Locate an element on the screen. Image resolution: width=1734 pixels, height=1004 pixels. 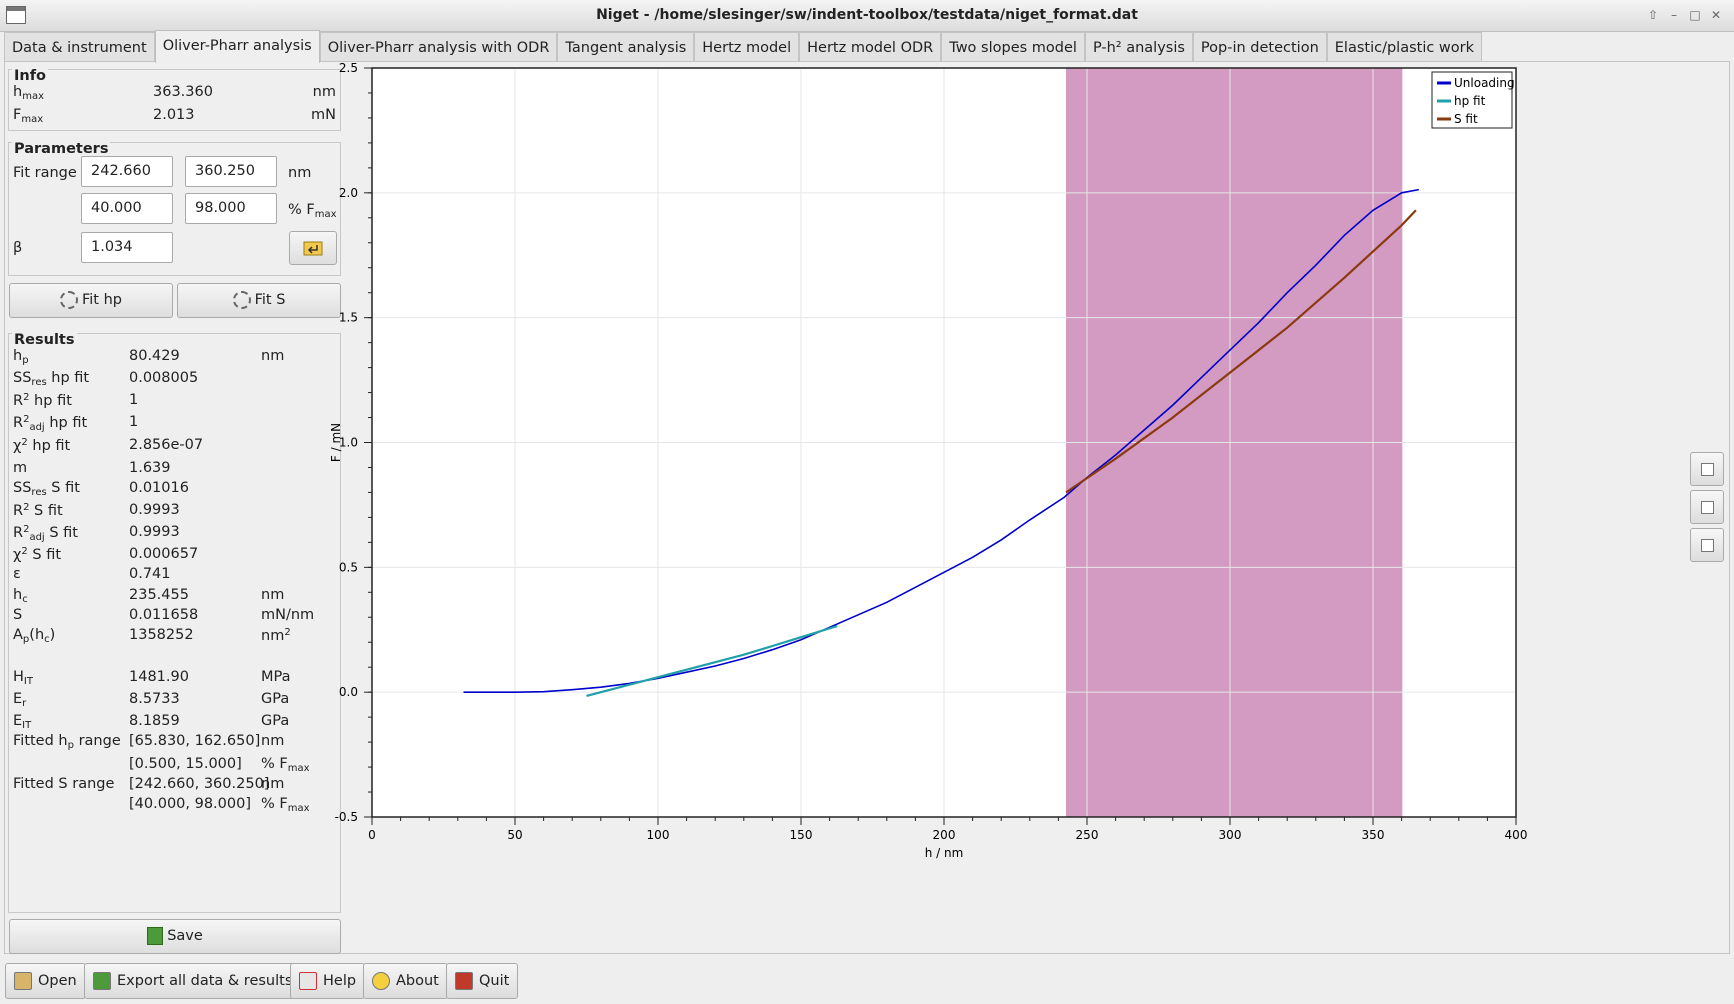
result-label: ε is located at coordinates (17, 574).